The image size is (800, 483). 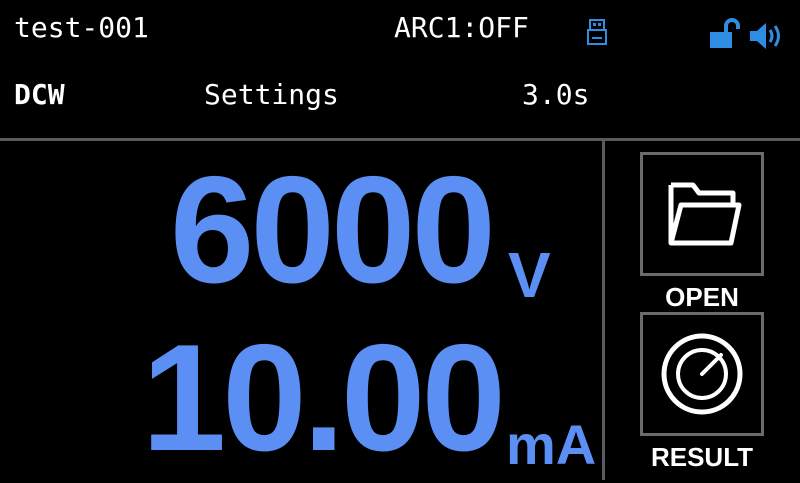 I want to click on settings-label: Settings, so click(x=271, y=95).